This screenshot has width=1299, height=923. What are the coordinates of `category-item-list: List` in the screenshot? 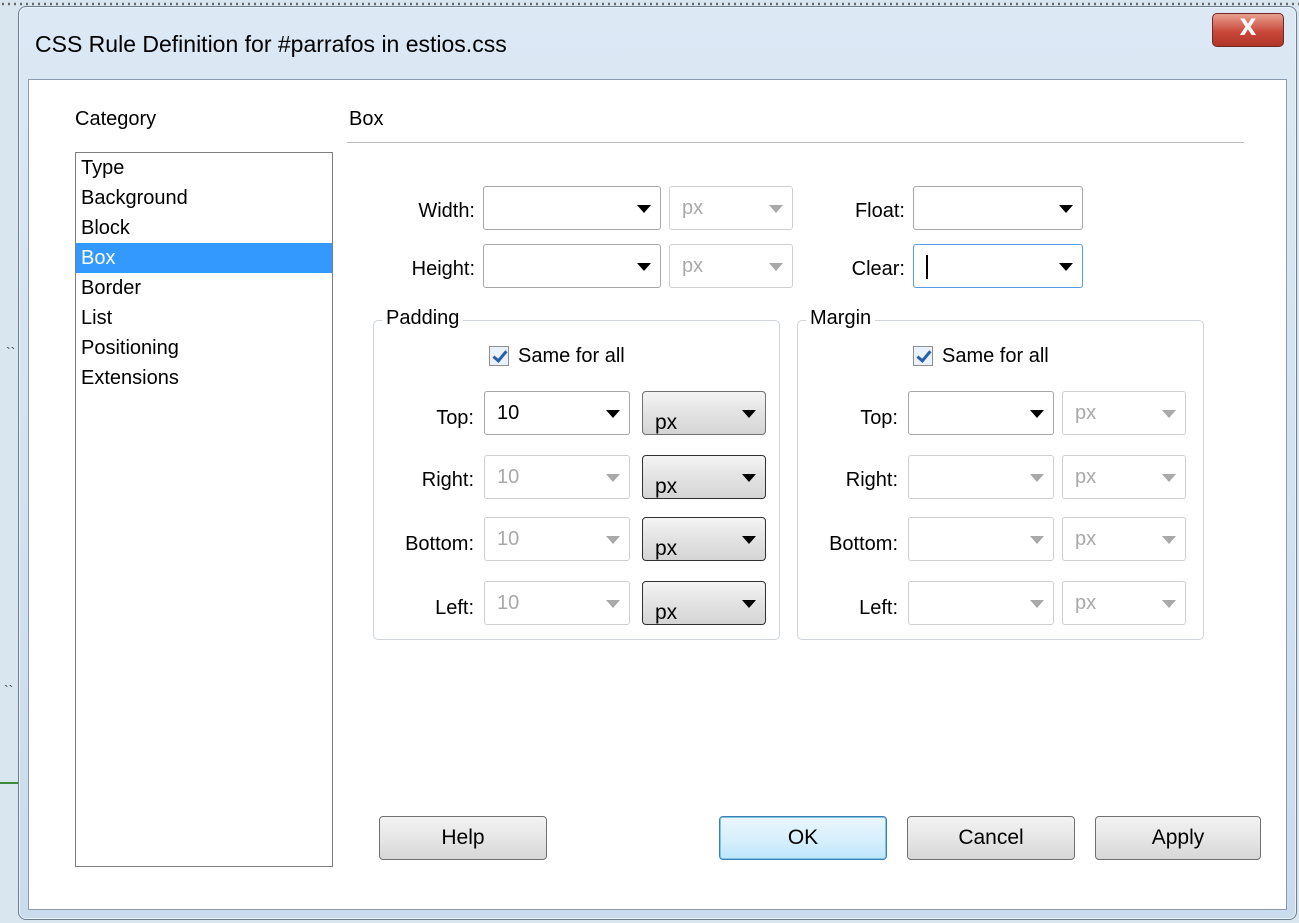 It's located at (204, 318).